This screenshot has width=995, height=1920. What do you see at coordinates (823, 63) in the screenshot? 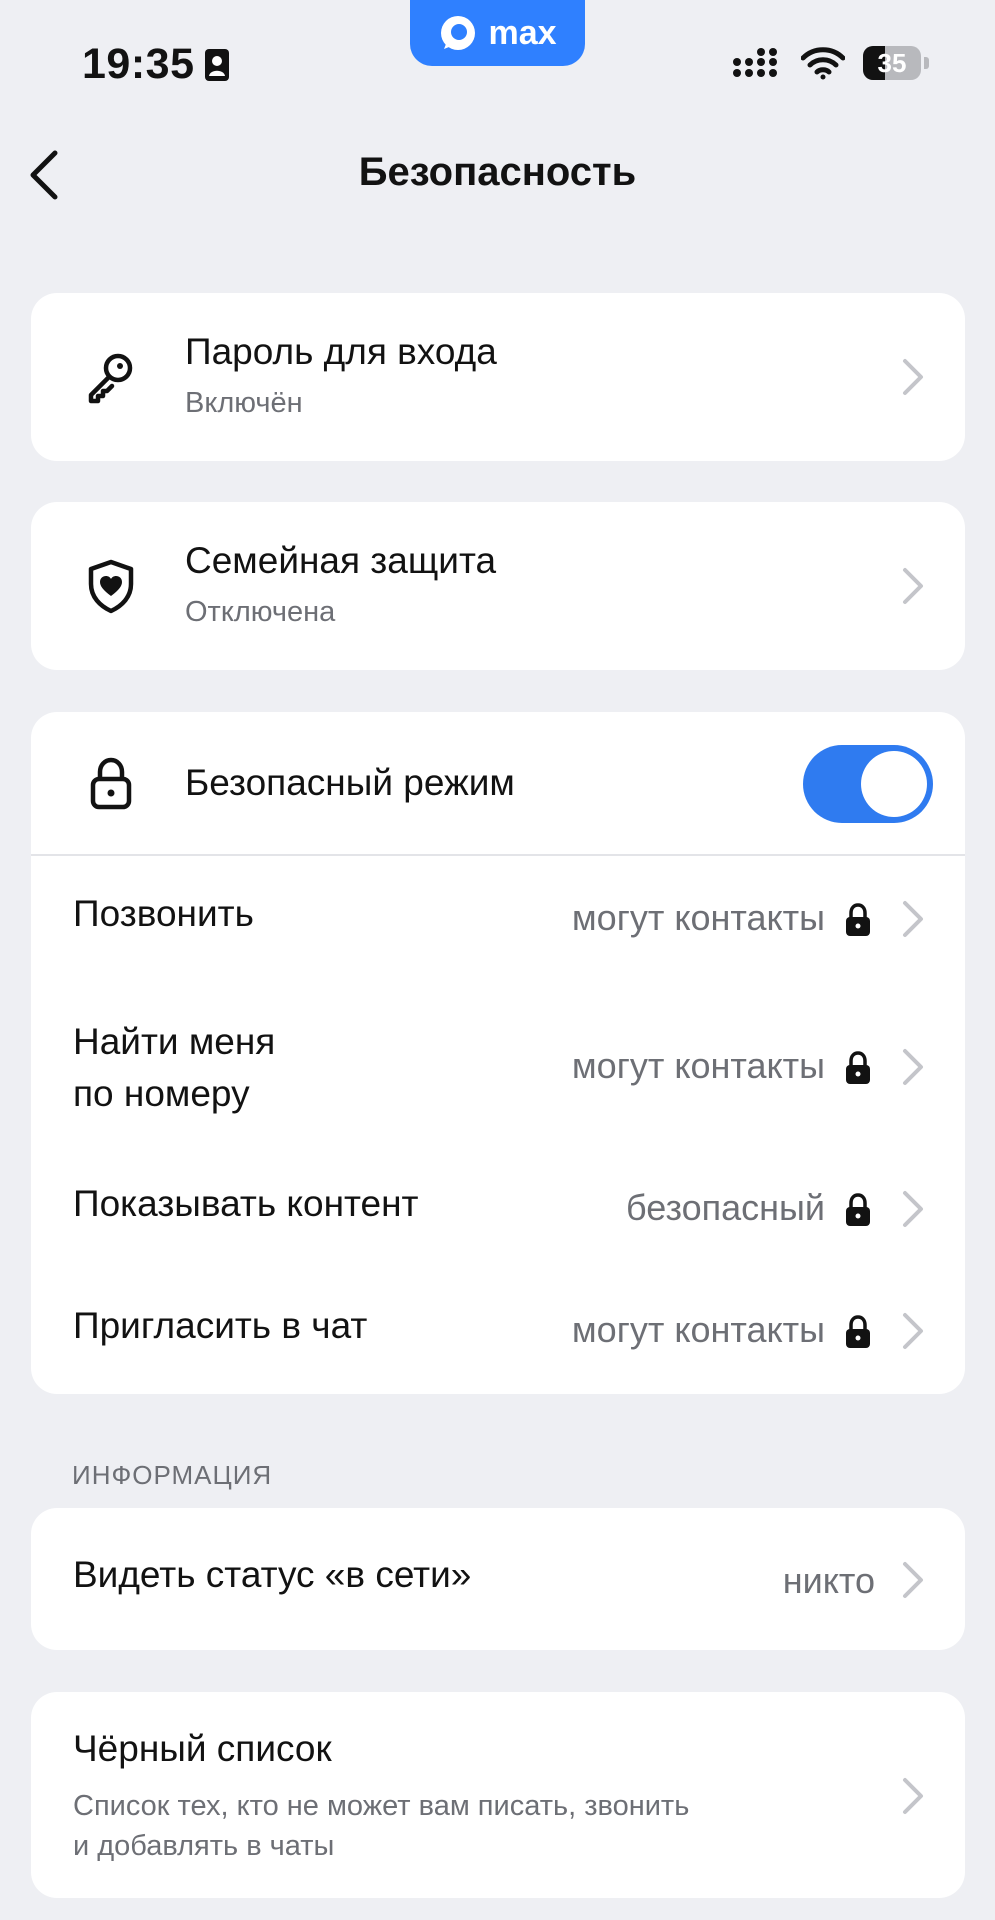
I see `wifi-icon` at bounding box center [823, 63].